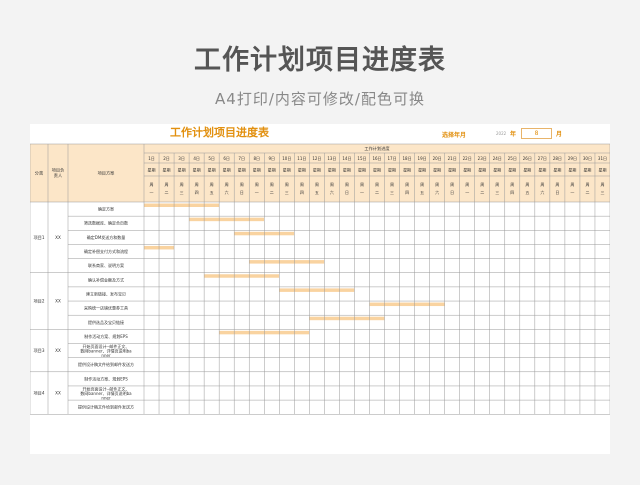  What do you see at coordinates (38, 394) in the screenshot?
I see `group-category: 项目4` at bounding box center [38, 394].